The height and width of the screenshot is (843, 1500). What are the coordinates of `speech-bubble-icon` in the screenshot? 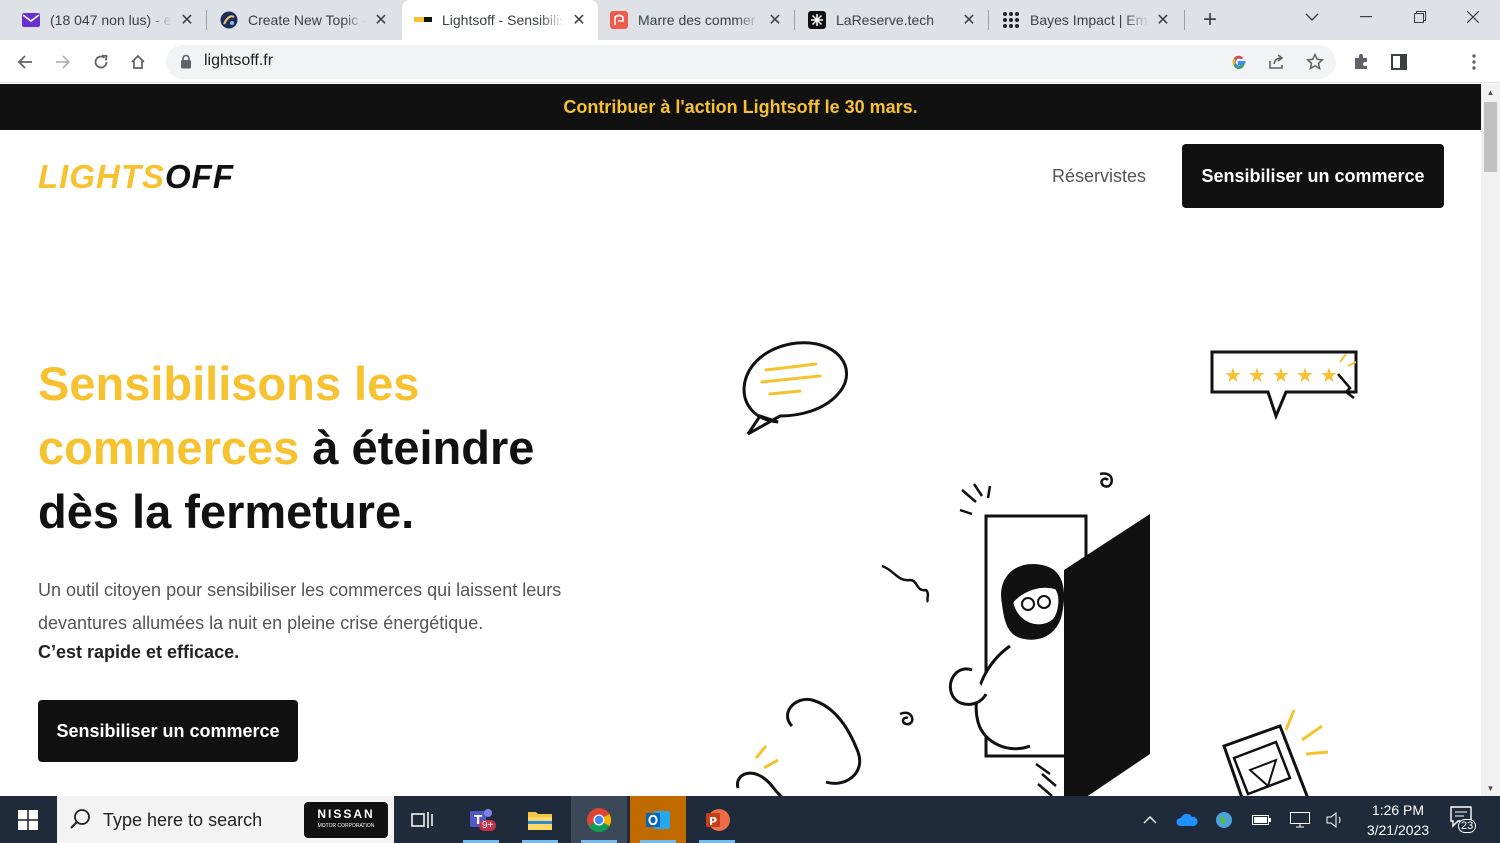 It's located at (795, 388).